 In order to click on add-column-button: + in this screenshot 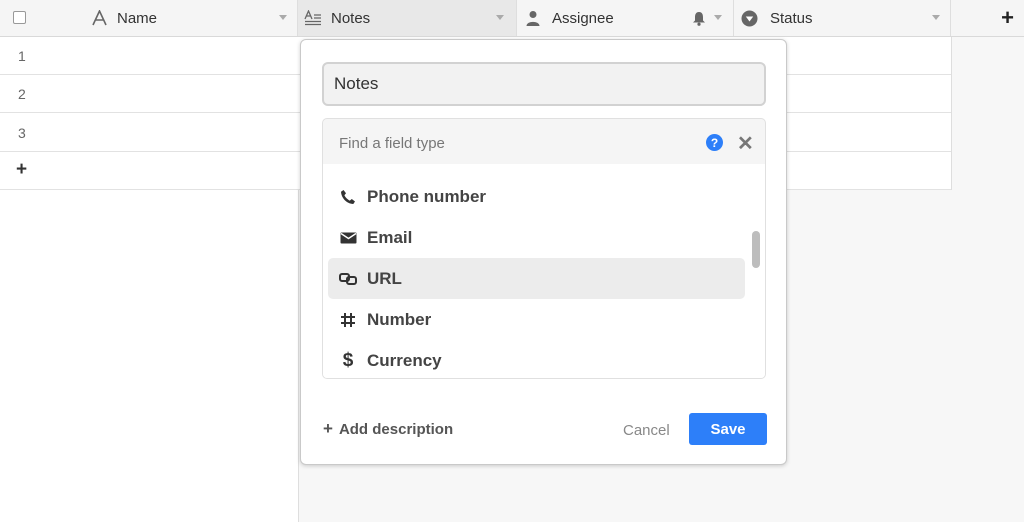, I will do `click(987, 18)`.